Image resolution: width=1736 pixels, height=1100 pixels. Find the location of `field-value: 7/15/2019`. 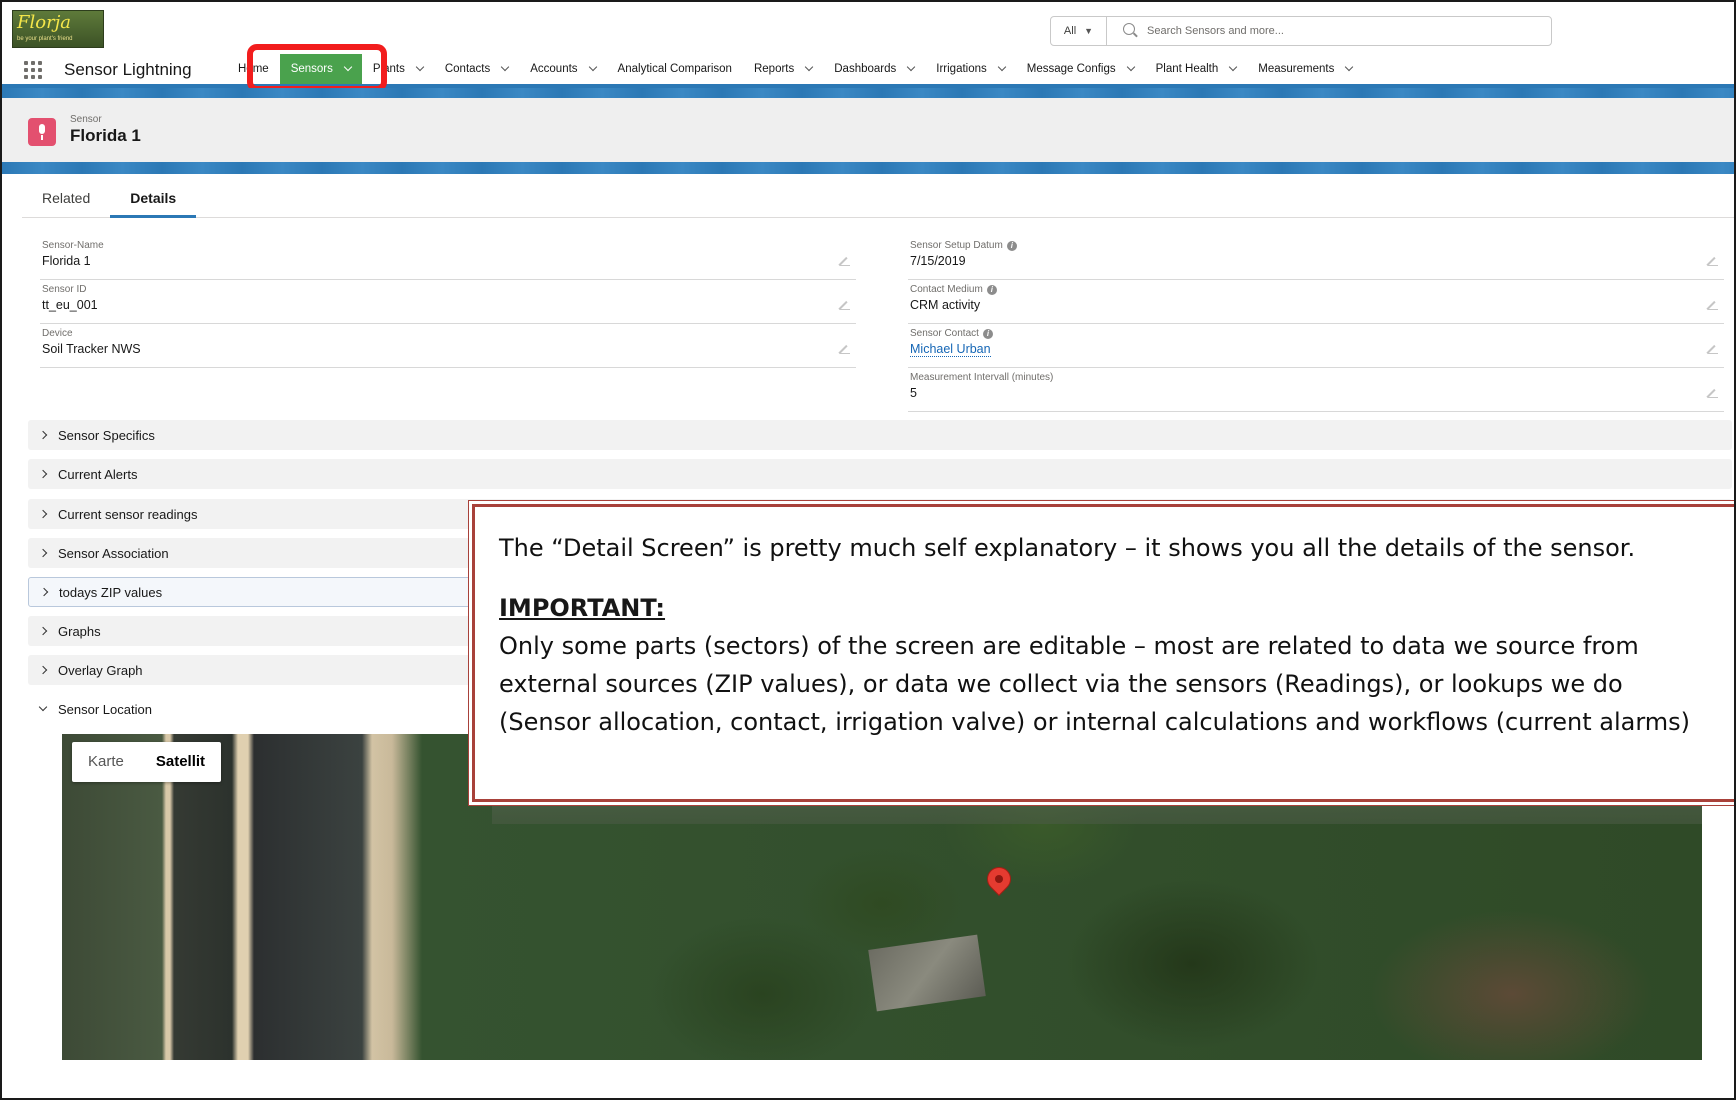

field-value: 7/15/2019 is located at coordinates (938, 261).